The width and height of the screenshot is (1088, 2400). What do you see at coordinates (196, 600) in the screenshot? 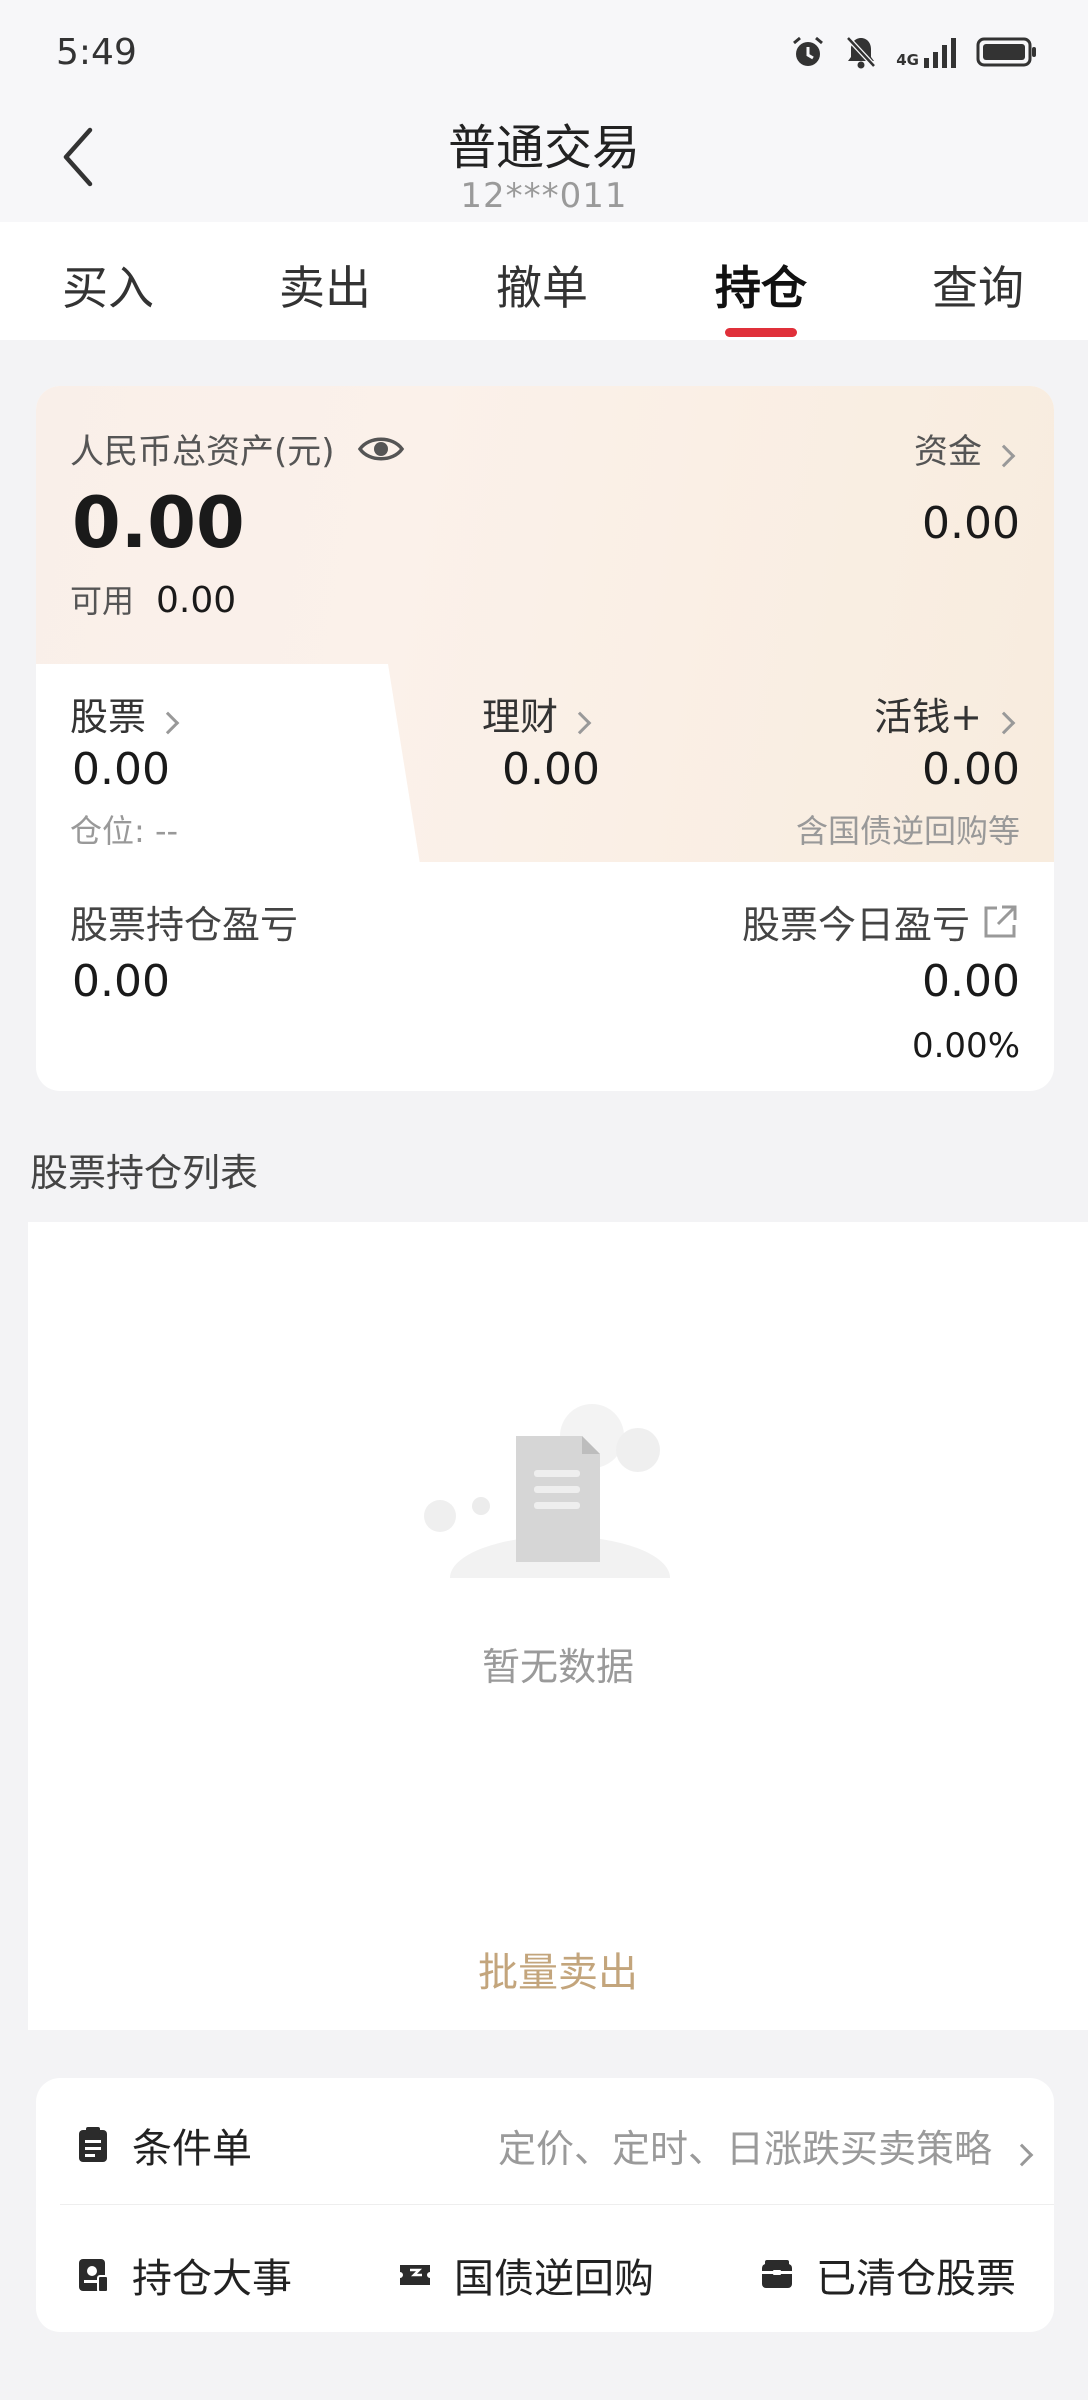
I see `available-value: 0.00` at bounding box center [196, 600].